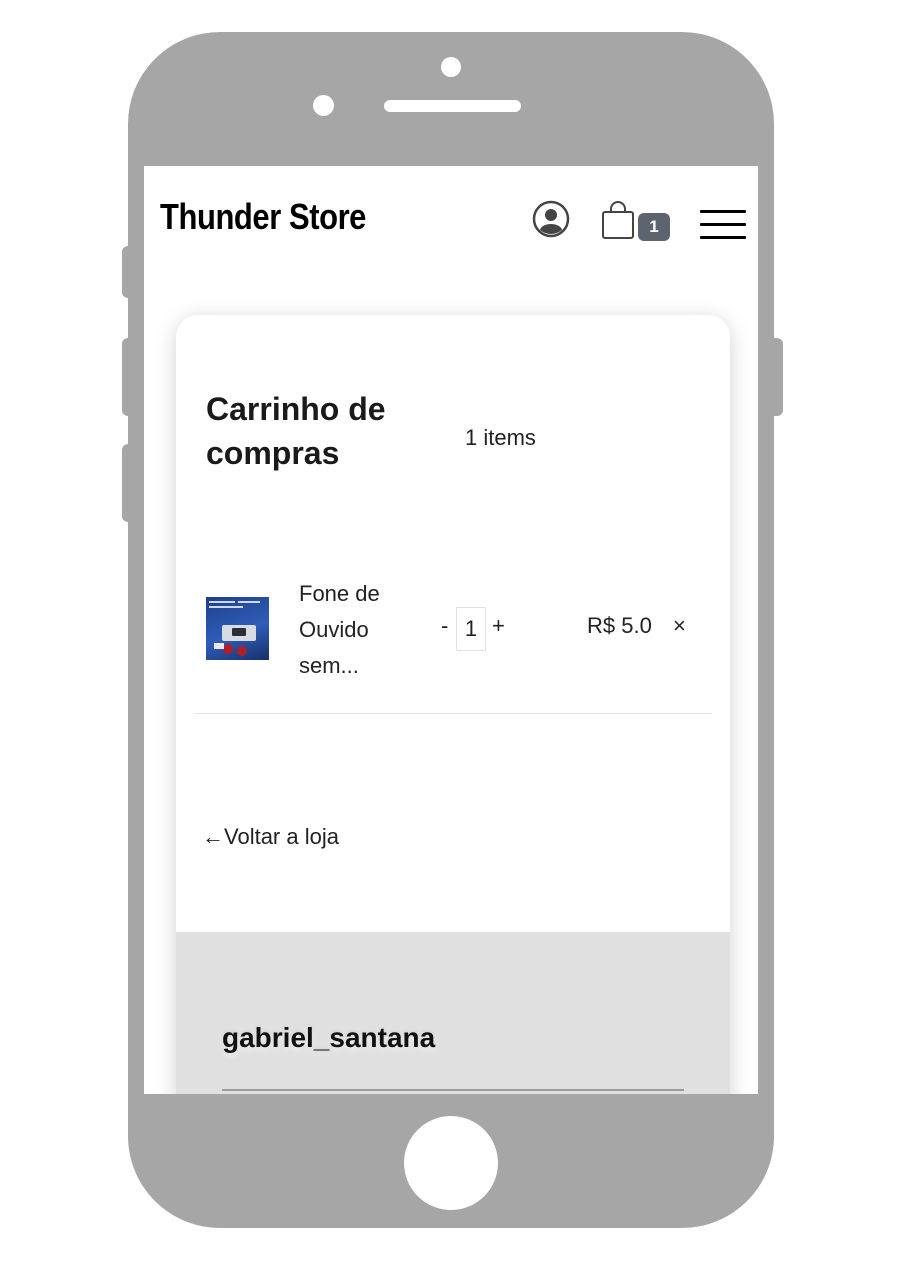  What do you see at coordinates (679, 626) in the screenshot?
I see `remove-item-button: ×` at bounding box center [679, 626].